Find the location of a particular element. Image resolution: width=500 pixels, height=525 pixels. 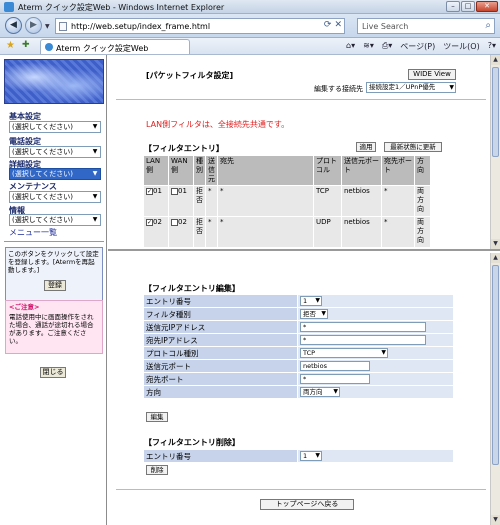

home-icon: ⌂▾ is located at coordinates (350, 46).